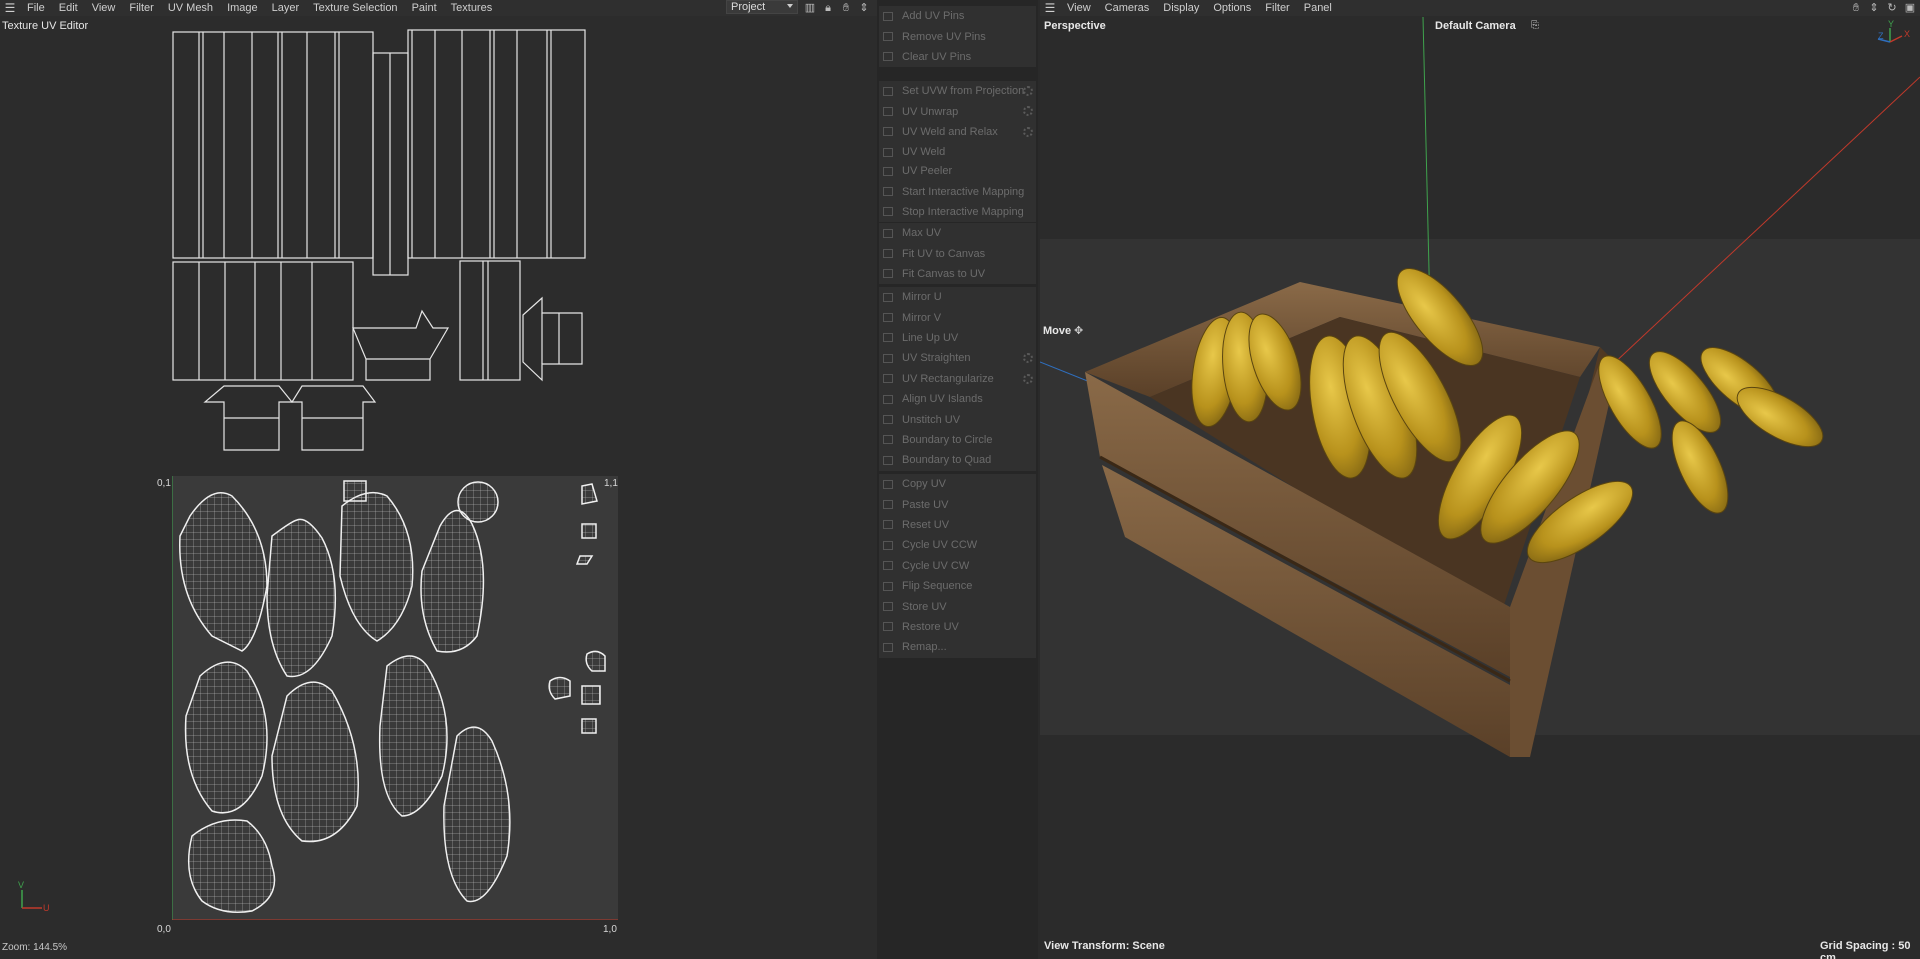 The height and width of the screenshot is (959, 1920). I want to click on camera-name: Default Camera, so click(1475, 26).